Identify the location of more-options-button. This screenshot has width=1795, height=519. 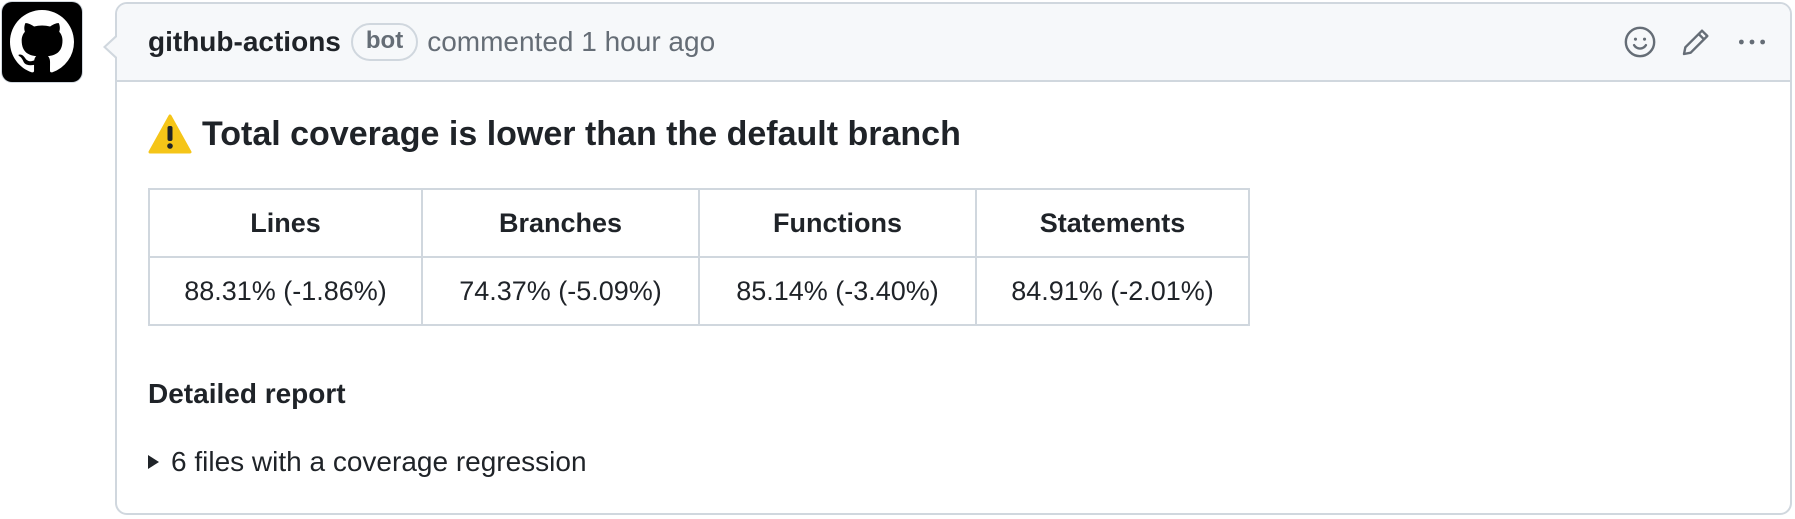
(1752, 42).